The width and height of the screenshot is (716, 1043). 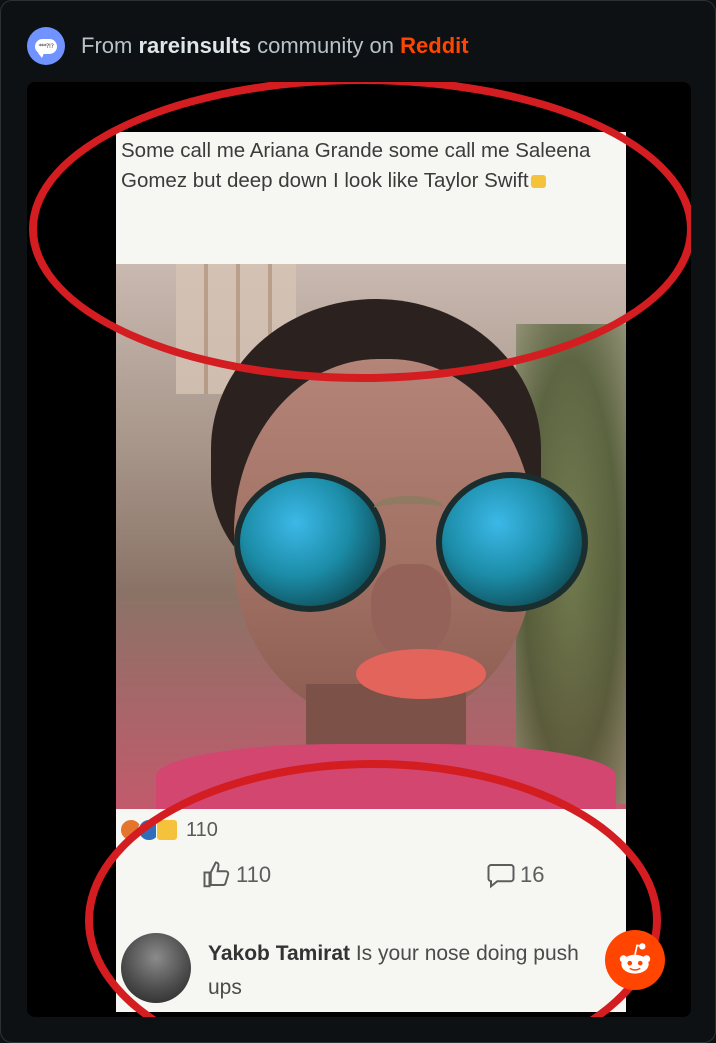 I want to click on thumbs-up-icon, so click(x=216, y=874).